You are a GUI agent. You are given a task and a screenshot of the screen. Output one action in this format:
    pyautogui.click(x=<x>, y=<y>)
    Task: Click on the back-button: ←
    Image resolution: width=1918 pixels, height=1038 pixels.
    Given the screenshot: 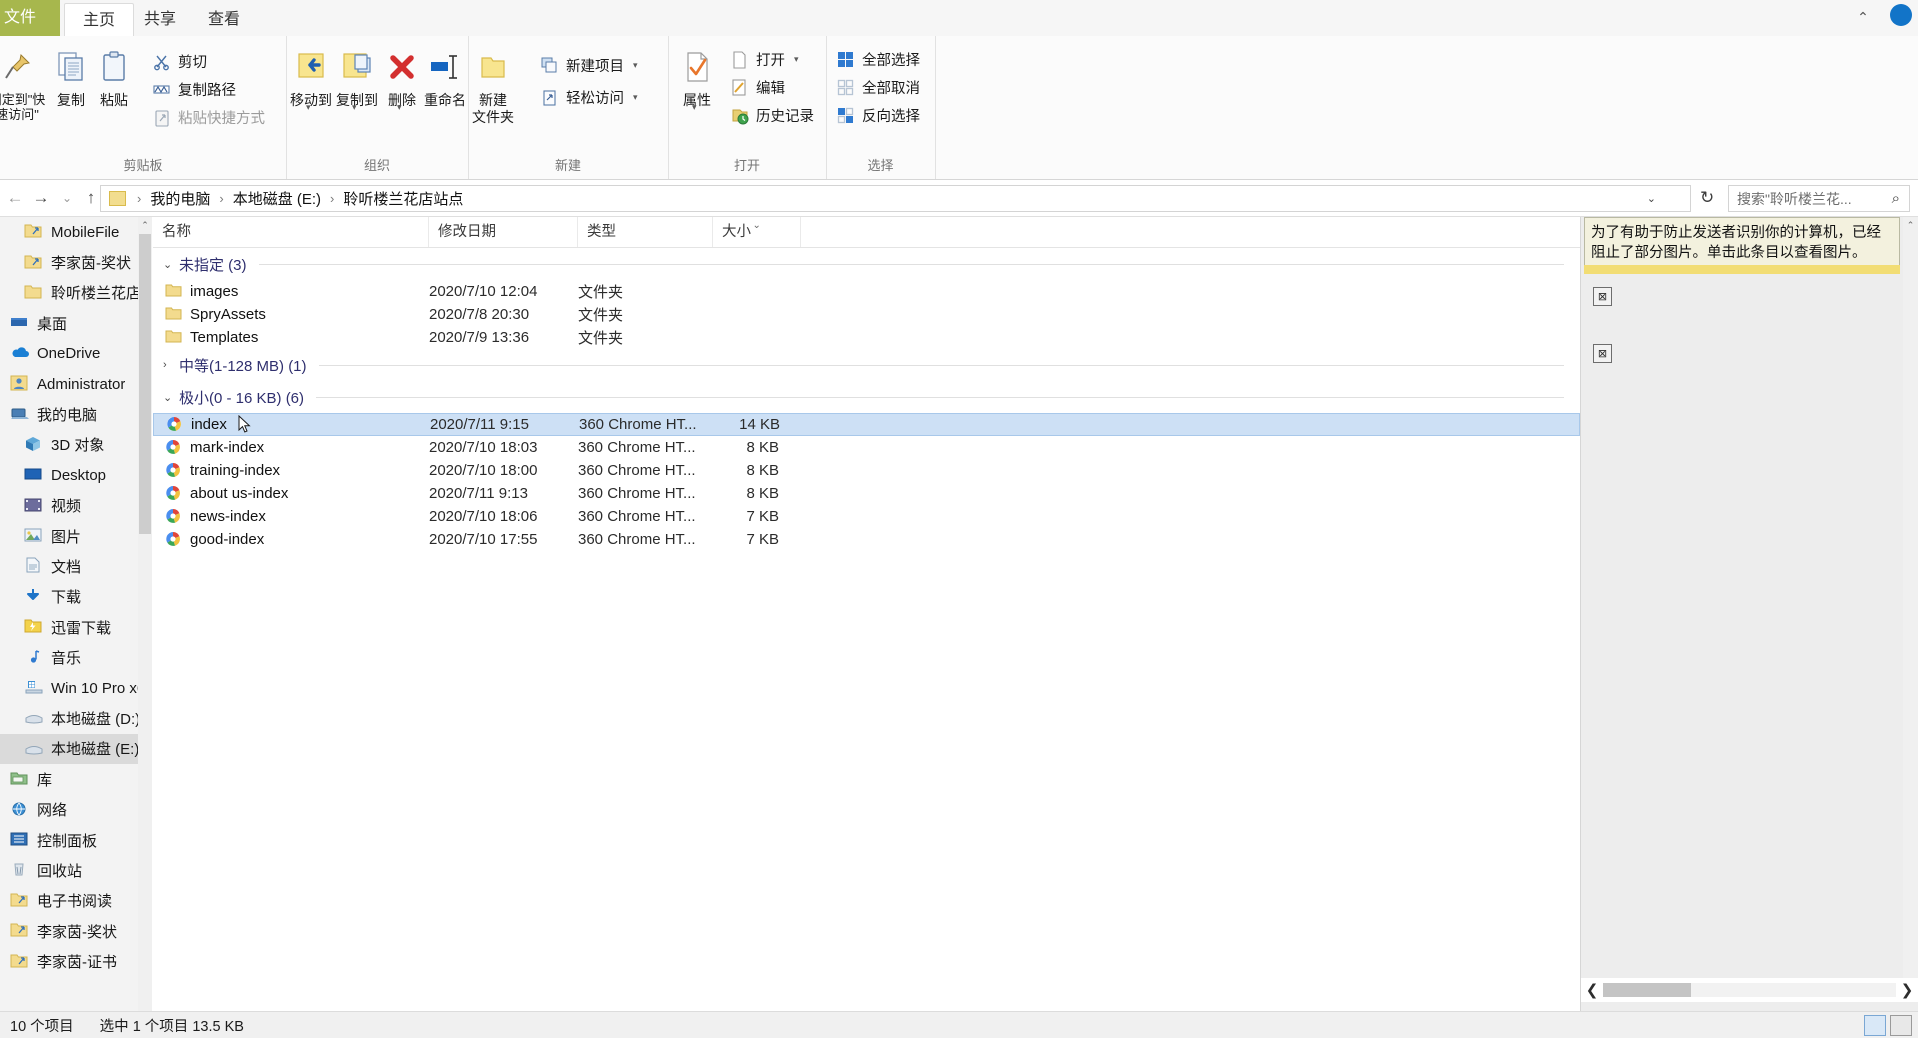 What is the action you would take?
    pyautogui.click(x=15, y=198)
    